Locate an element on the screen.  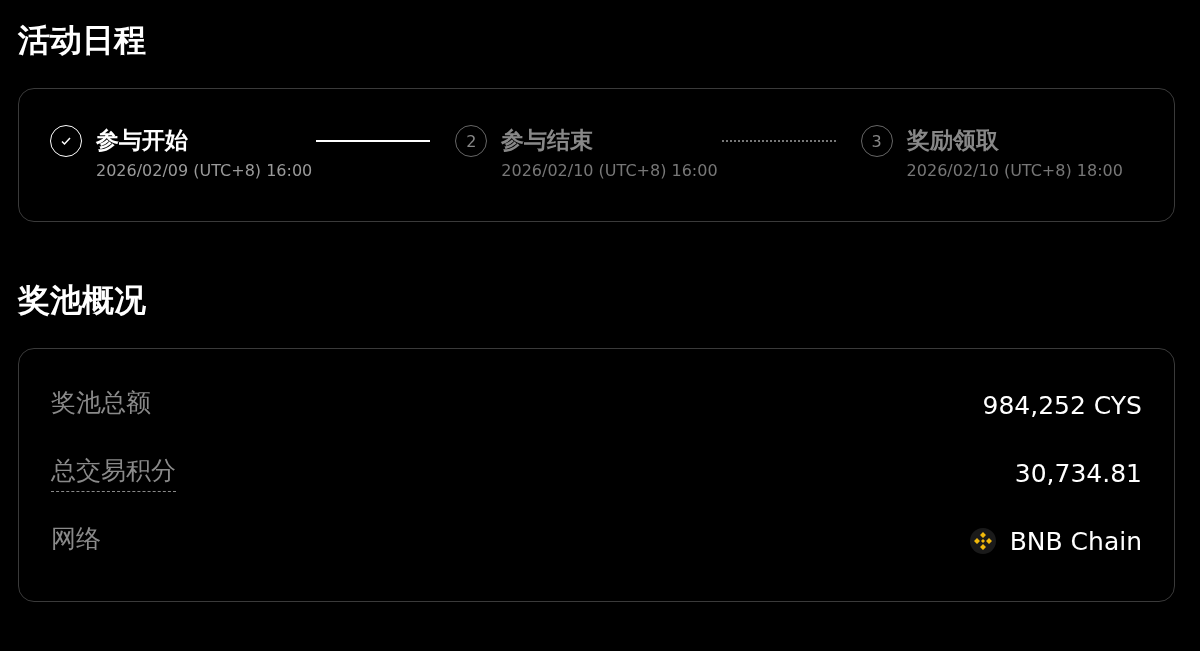
step-label: 参与开始 is located at coordinates (142, 140).